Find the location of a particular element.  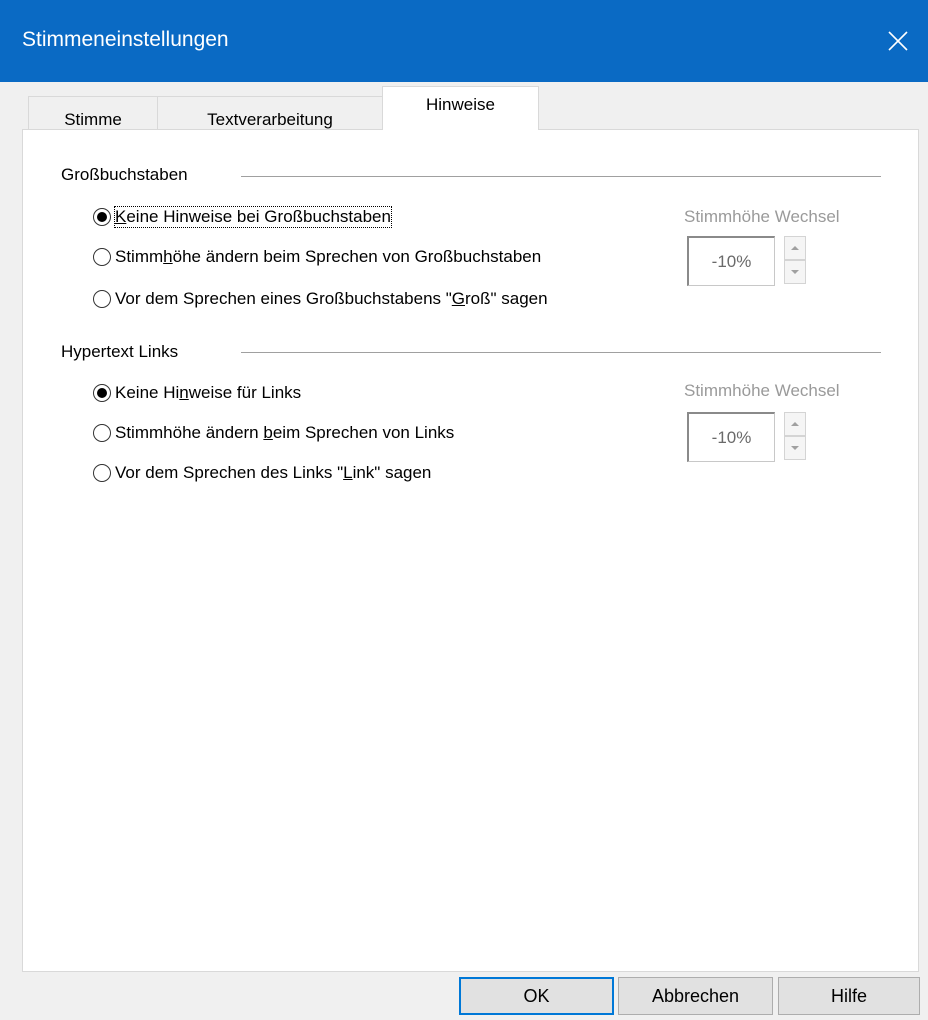

radio-label: Stimmhöhe ändern beim Sprechen von Links is located at coordinates (285, 432).